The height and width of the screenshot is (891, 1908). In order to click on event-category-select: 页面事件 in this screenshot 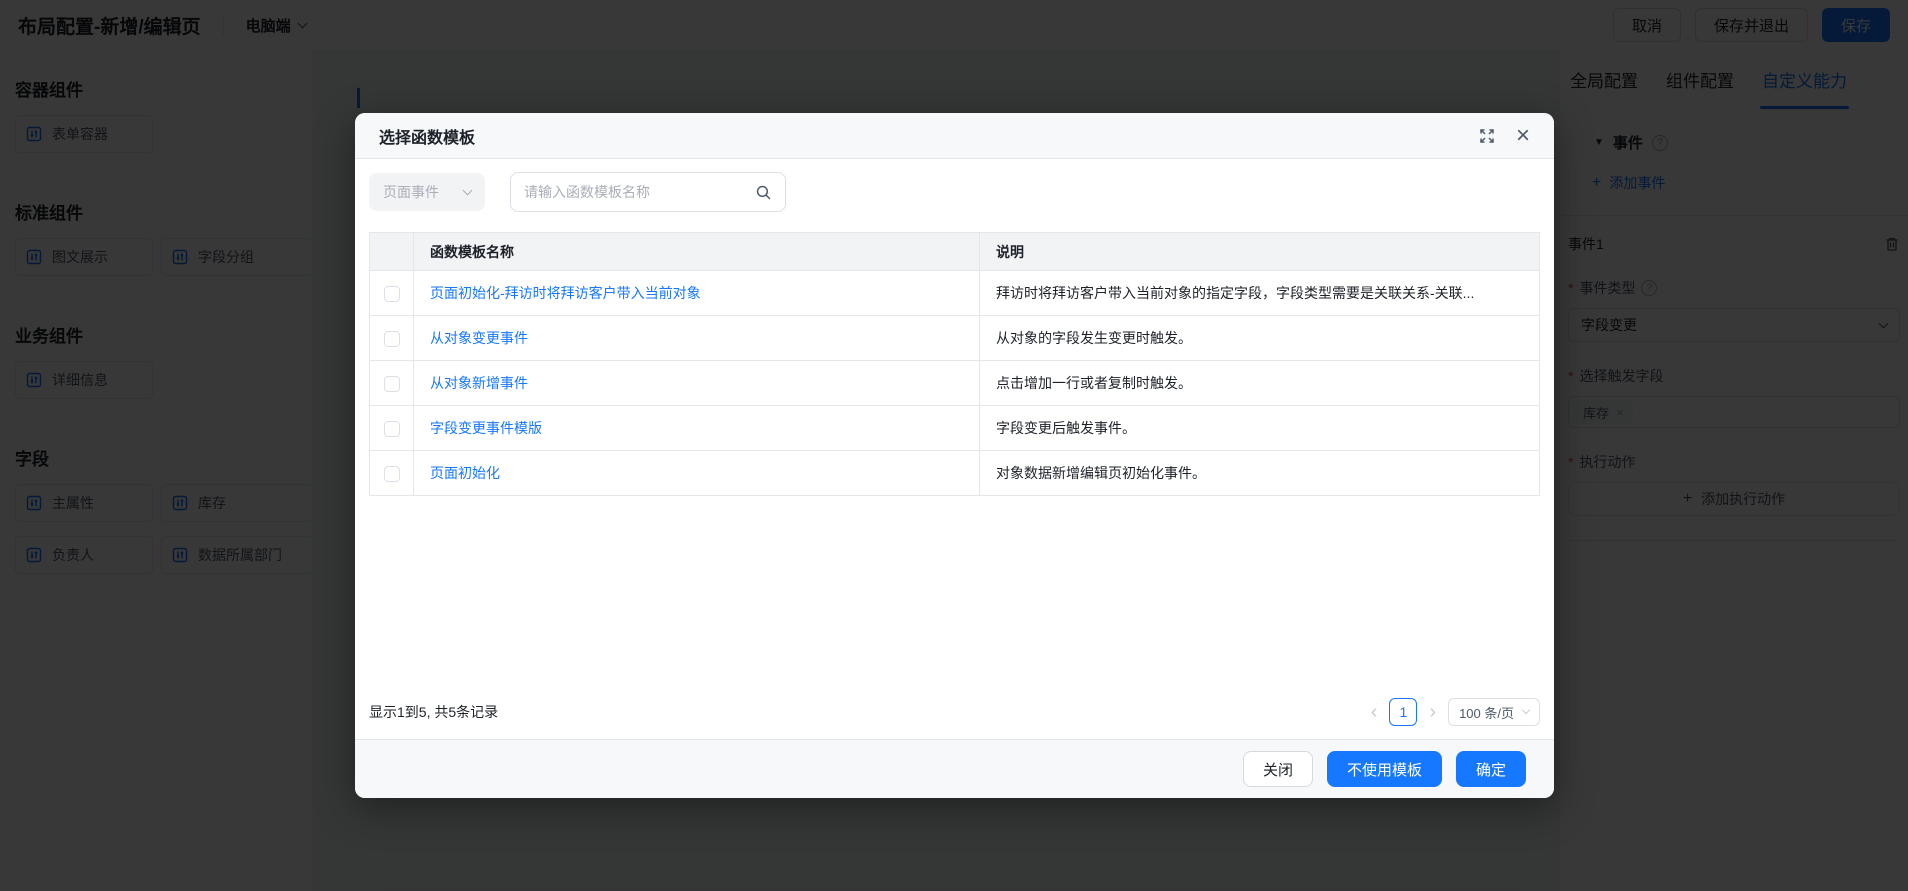, I will do `click(427, 192)`.